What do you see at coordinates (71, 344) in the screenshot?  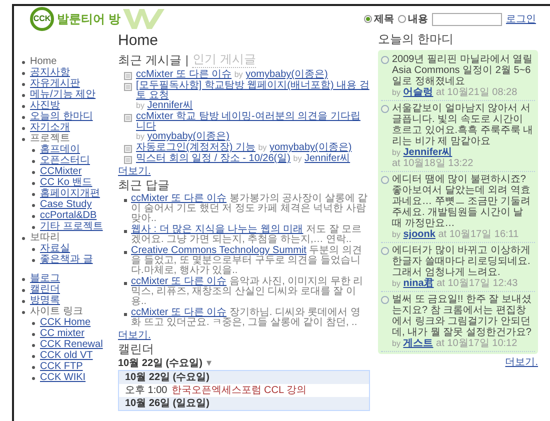 I see `nav-link: CCK Renewal` at bounding box center [71, 344].